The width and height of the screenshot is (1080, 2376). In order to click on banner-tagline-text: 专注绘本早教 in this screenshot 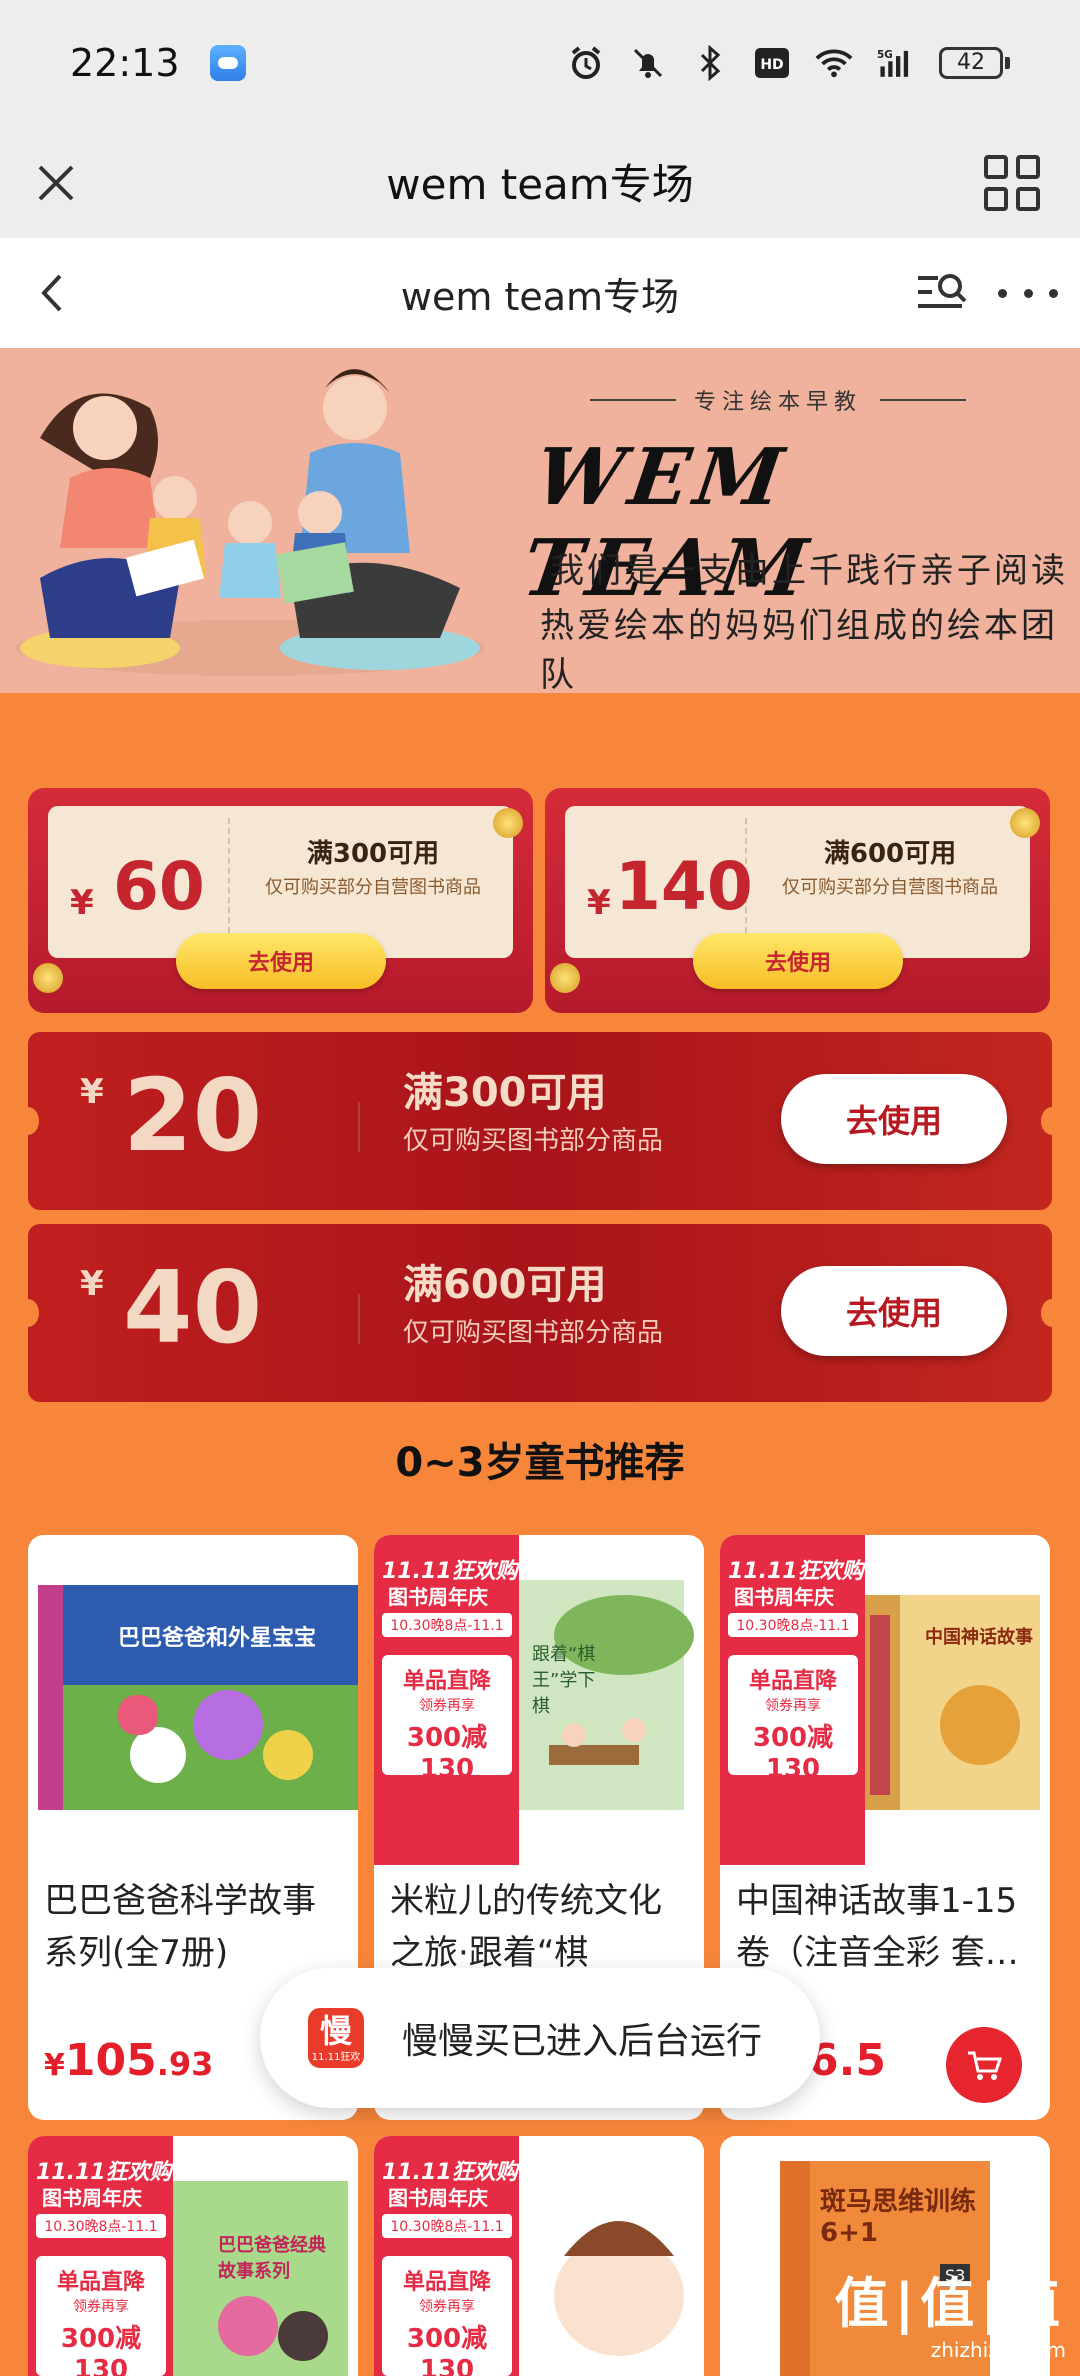, I will do `click(778, 402)`.